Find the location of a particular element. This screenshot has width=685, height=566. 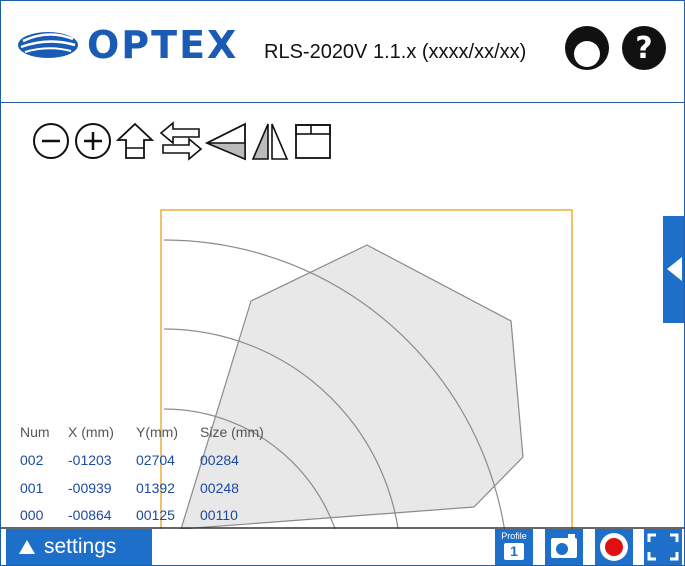

fullscreen-button is located at coordinates (663, 547).